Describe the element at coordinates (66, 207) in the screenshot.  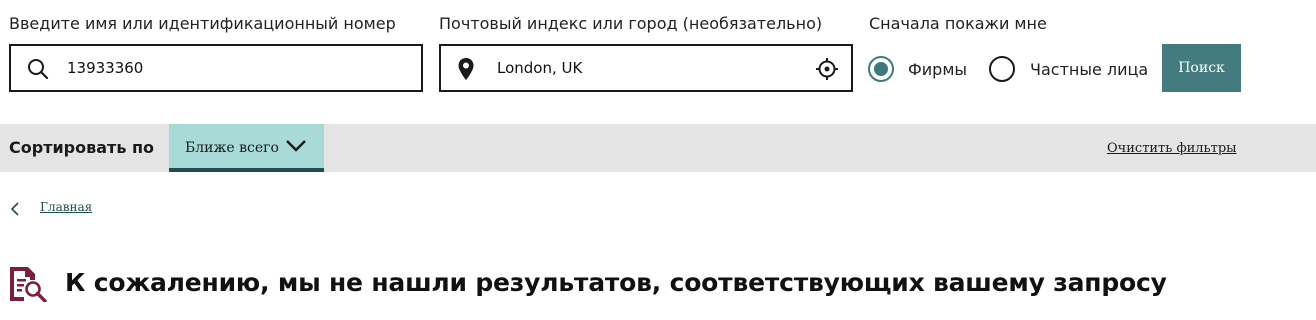
I see `breadcrumb-home-link: Главная` at that location.